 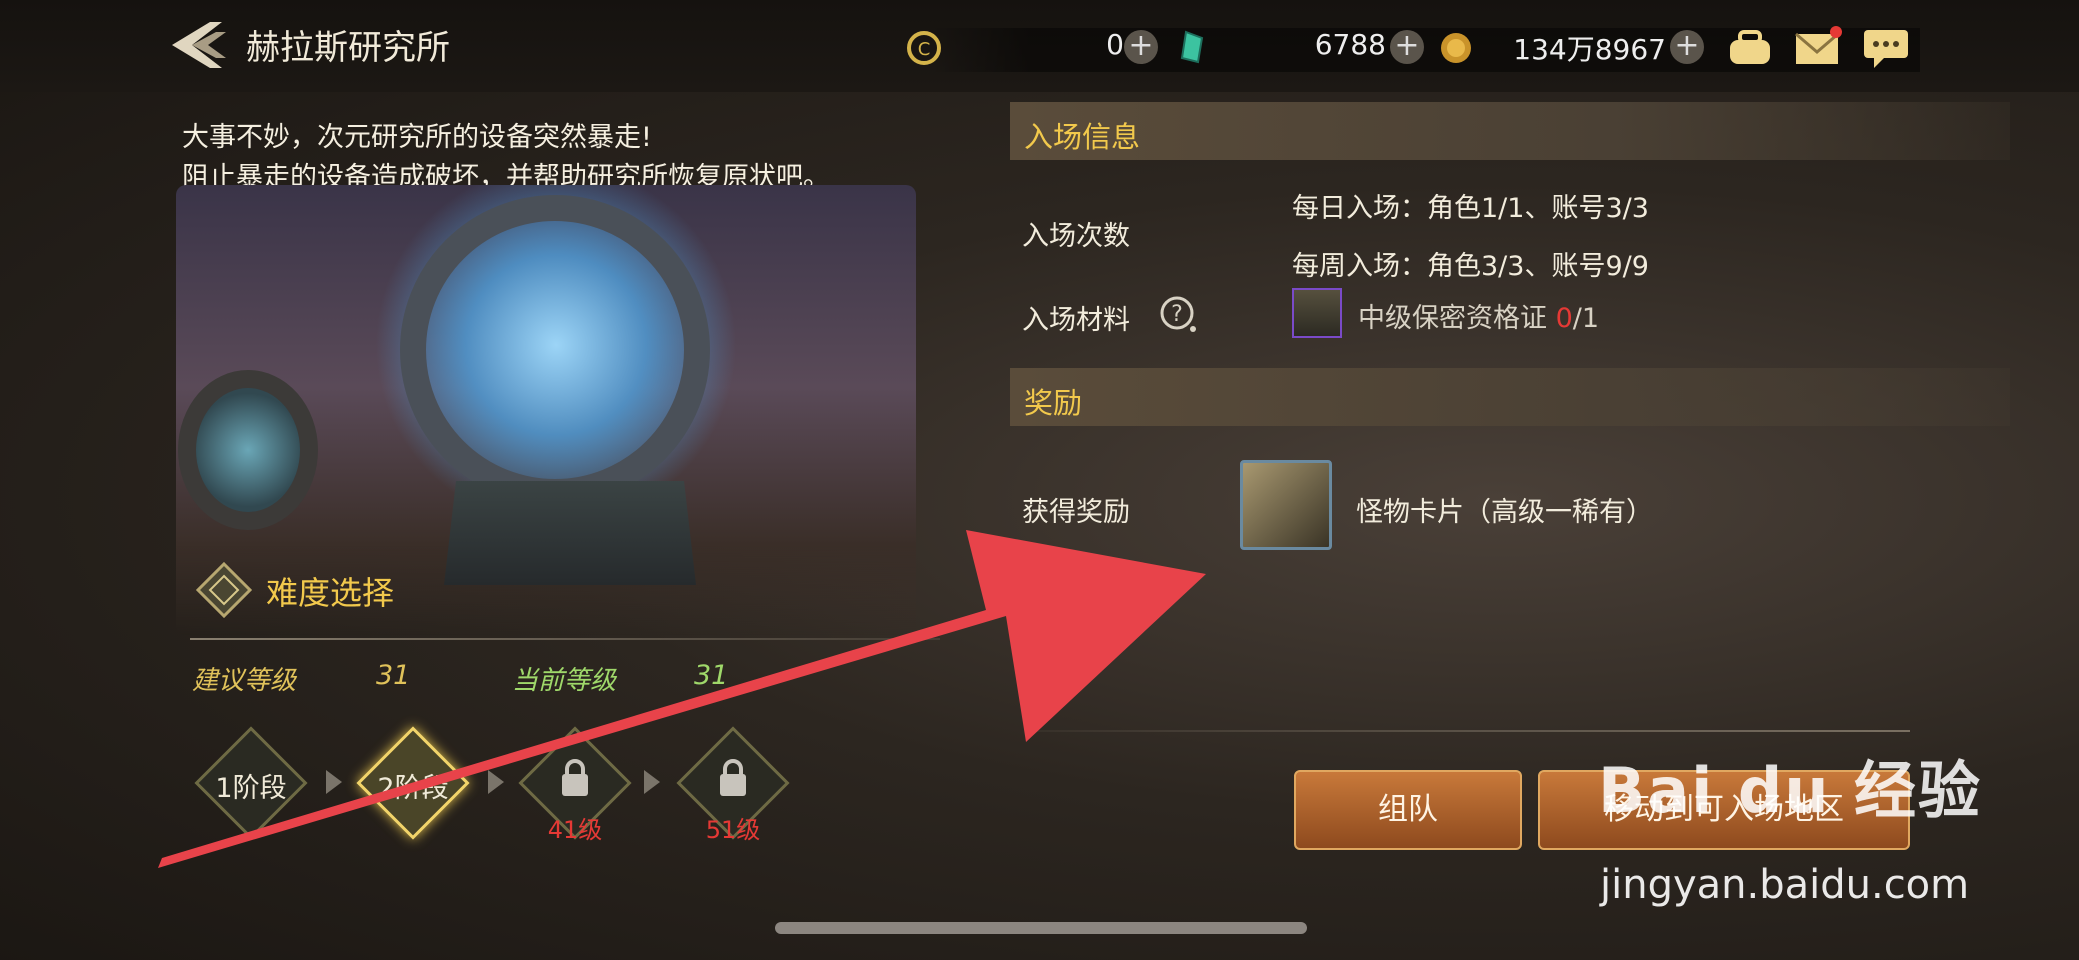 I want to click on baidu-watermark-logo: Bai du 经验, so click(x=1790, y=790).